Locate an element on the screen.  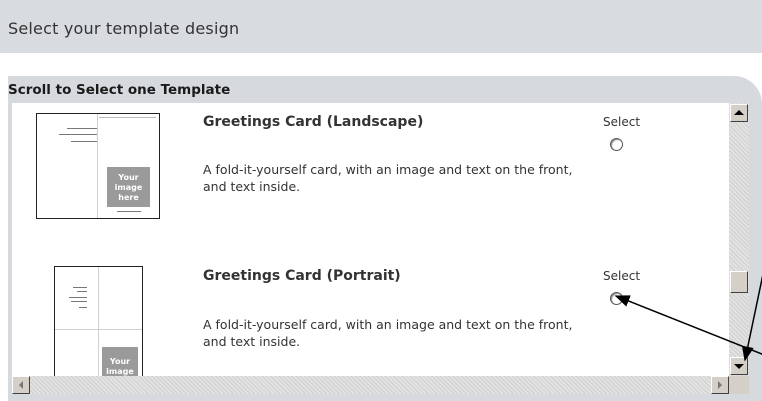
select-radio-portrait is located at coordinates (616, 298).